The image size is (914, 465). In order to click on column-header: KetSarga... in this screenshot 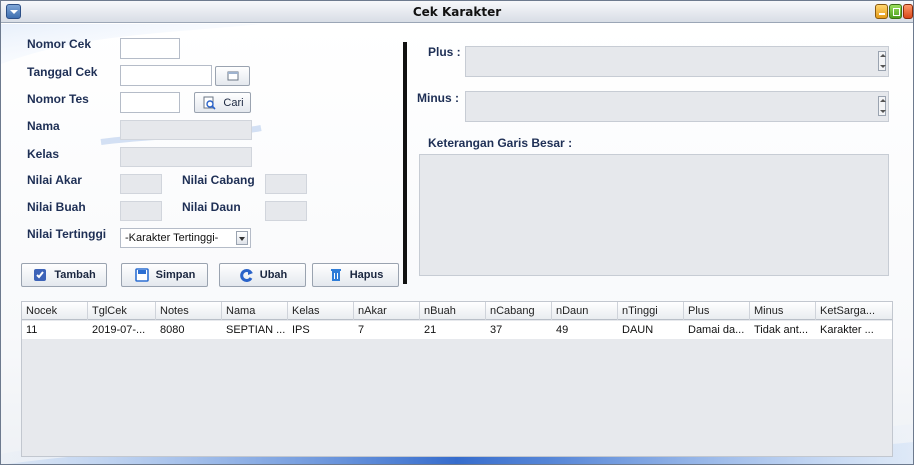, I will do `click(854, 311)`.